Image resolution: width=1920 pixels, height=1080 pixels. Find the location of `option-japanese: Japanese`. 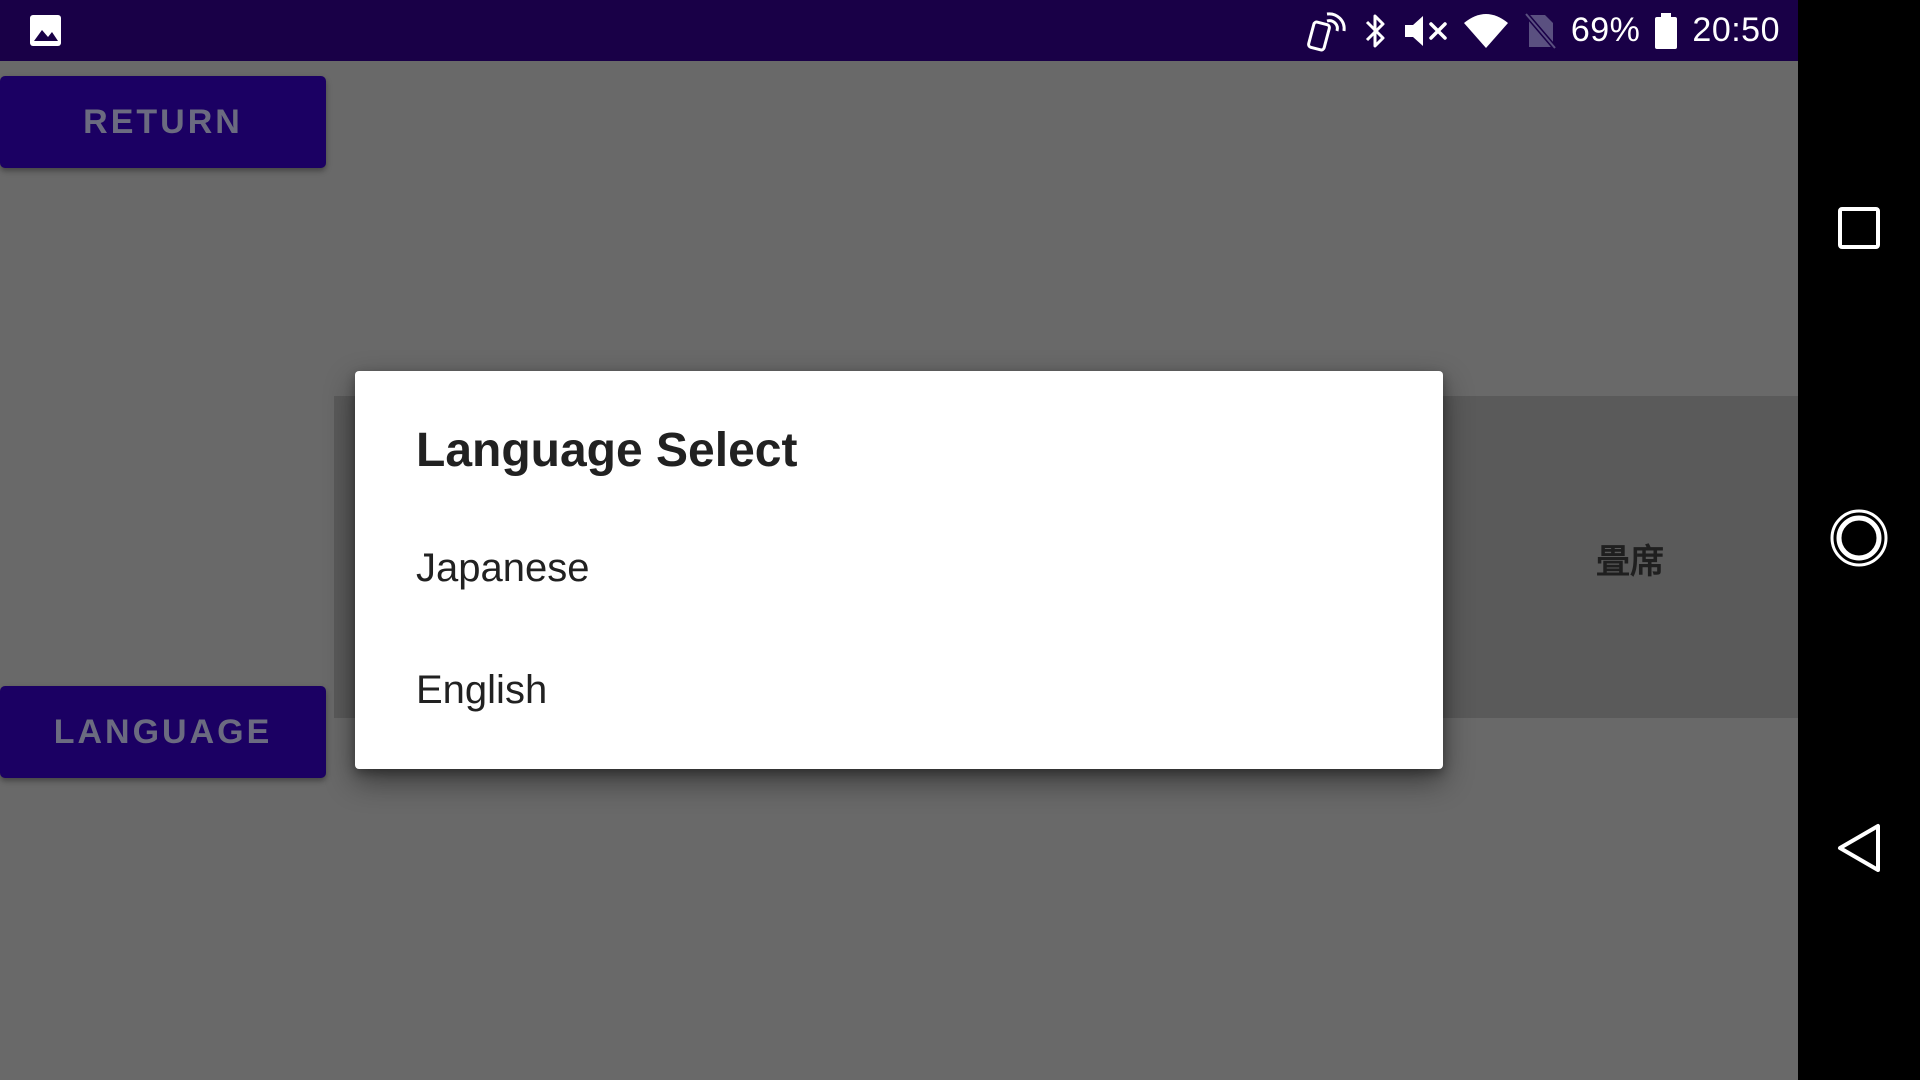

option-japanese: Japanese is located at coordinates (899, 568).